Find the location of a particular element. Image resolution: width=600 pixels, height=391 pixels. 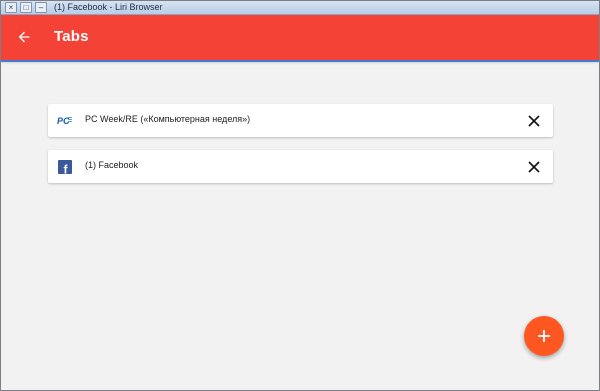

tab-card-pcweek: PC PC Week/RE («Компьютерная неделя») is located at coordinates (300, 120).